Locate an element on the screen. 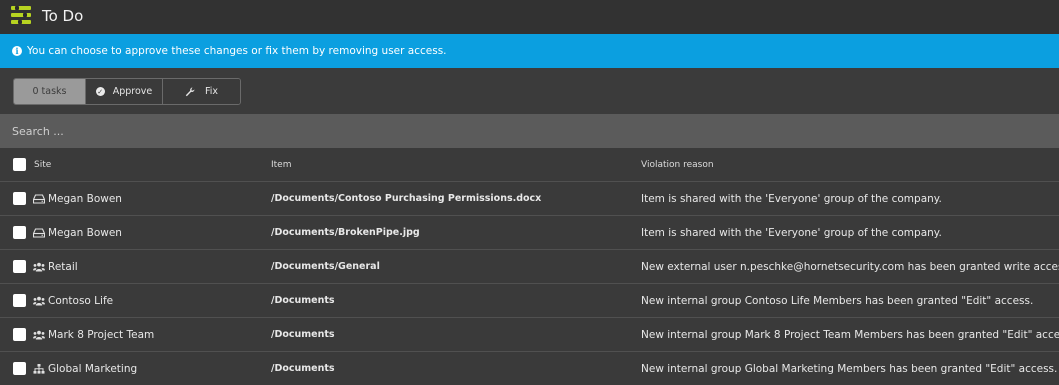 Image resolution: width=1059 pixels, height=385 pixels. toolbar: 0 tasks ✓ Approve Fix is located at coordinates (529, 91).